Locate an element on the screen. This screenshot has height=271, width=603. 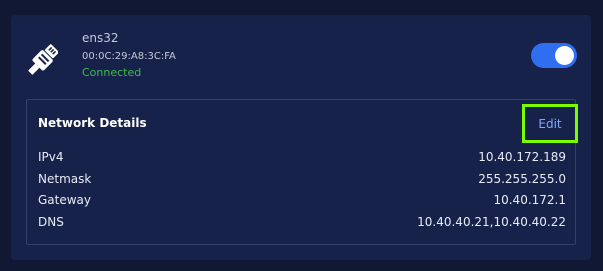
toggle-knob is located at coordinates (564, 55).